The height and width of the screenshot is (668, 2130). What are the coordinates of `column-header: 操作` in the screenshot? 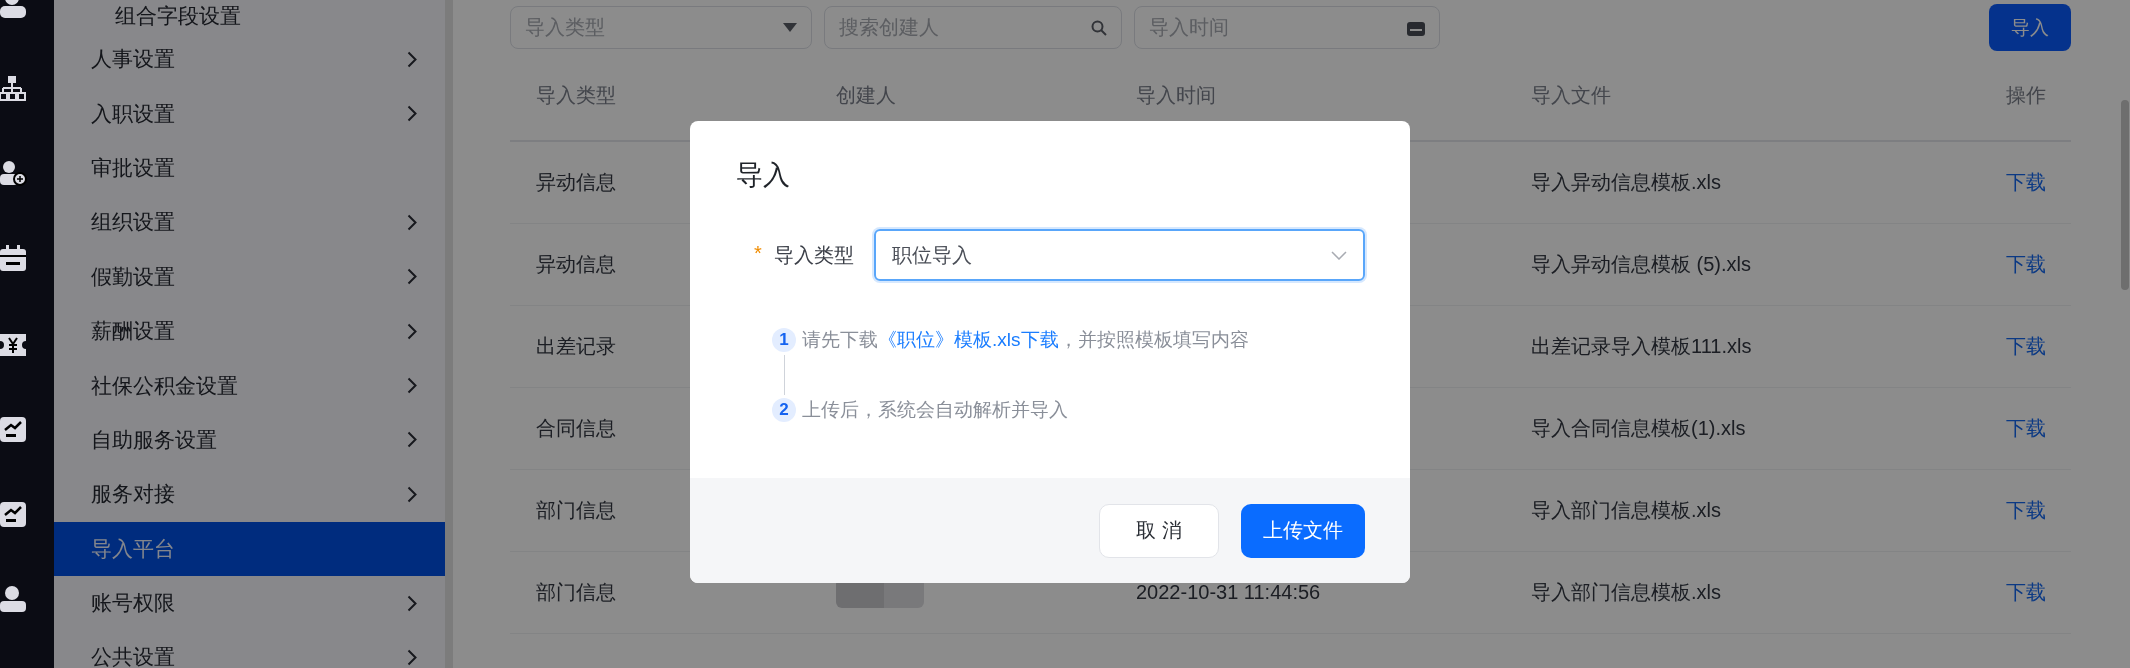 It's located at (2026, 95).